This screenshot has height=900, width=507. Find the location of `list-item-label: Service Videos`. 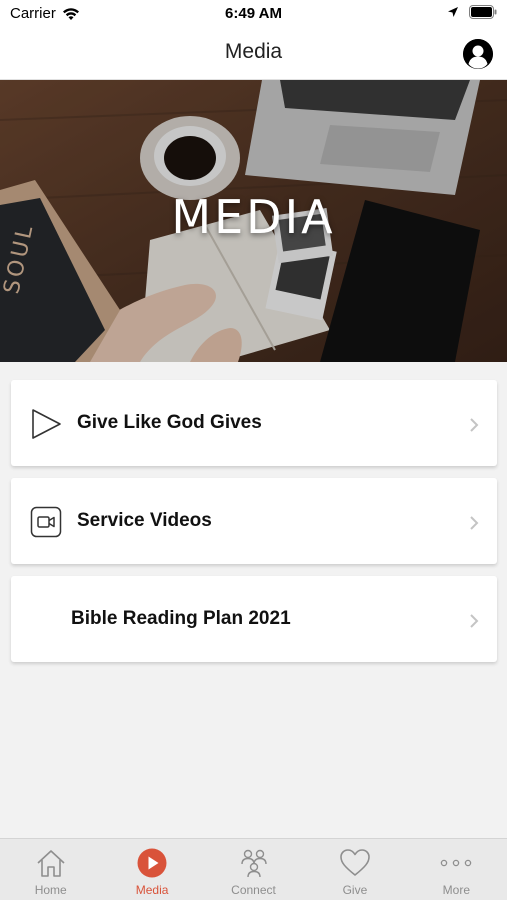

list-item-label: Service Videos is located at coordinates (144, 520).